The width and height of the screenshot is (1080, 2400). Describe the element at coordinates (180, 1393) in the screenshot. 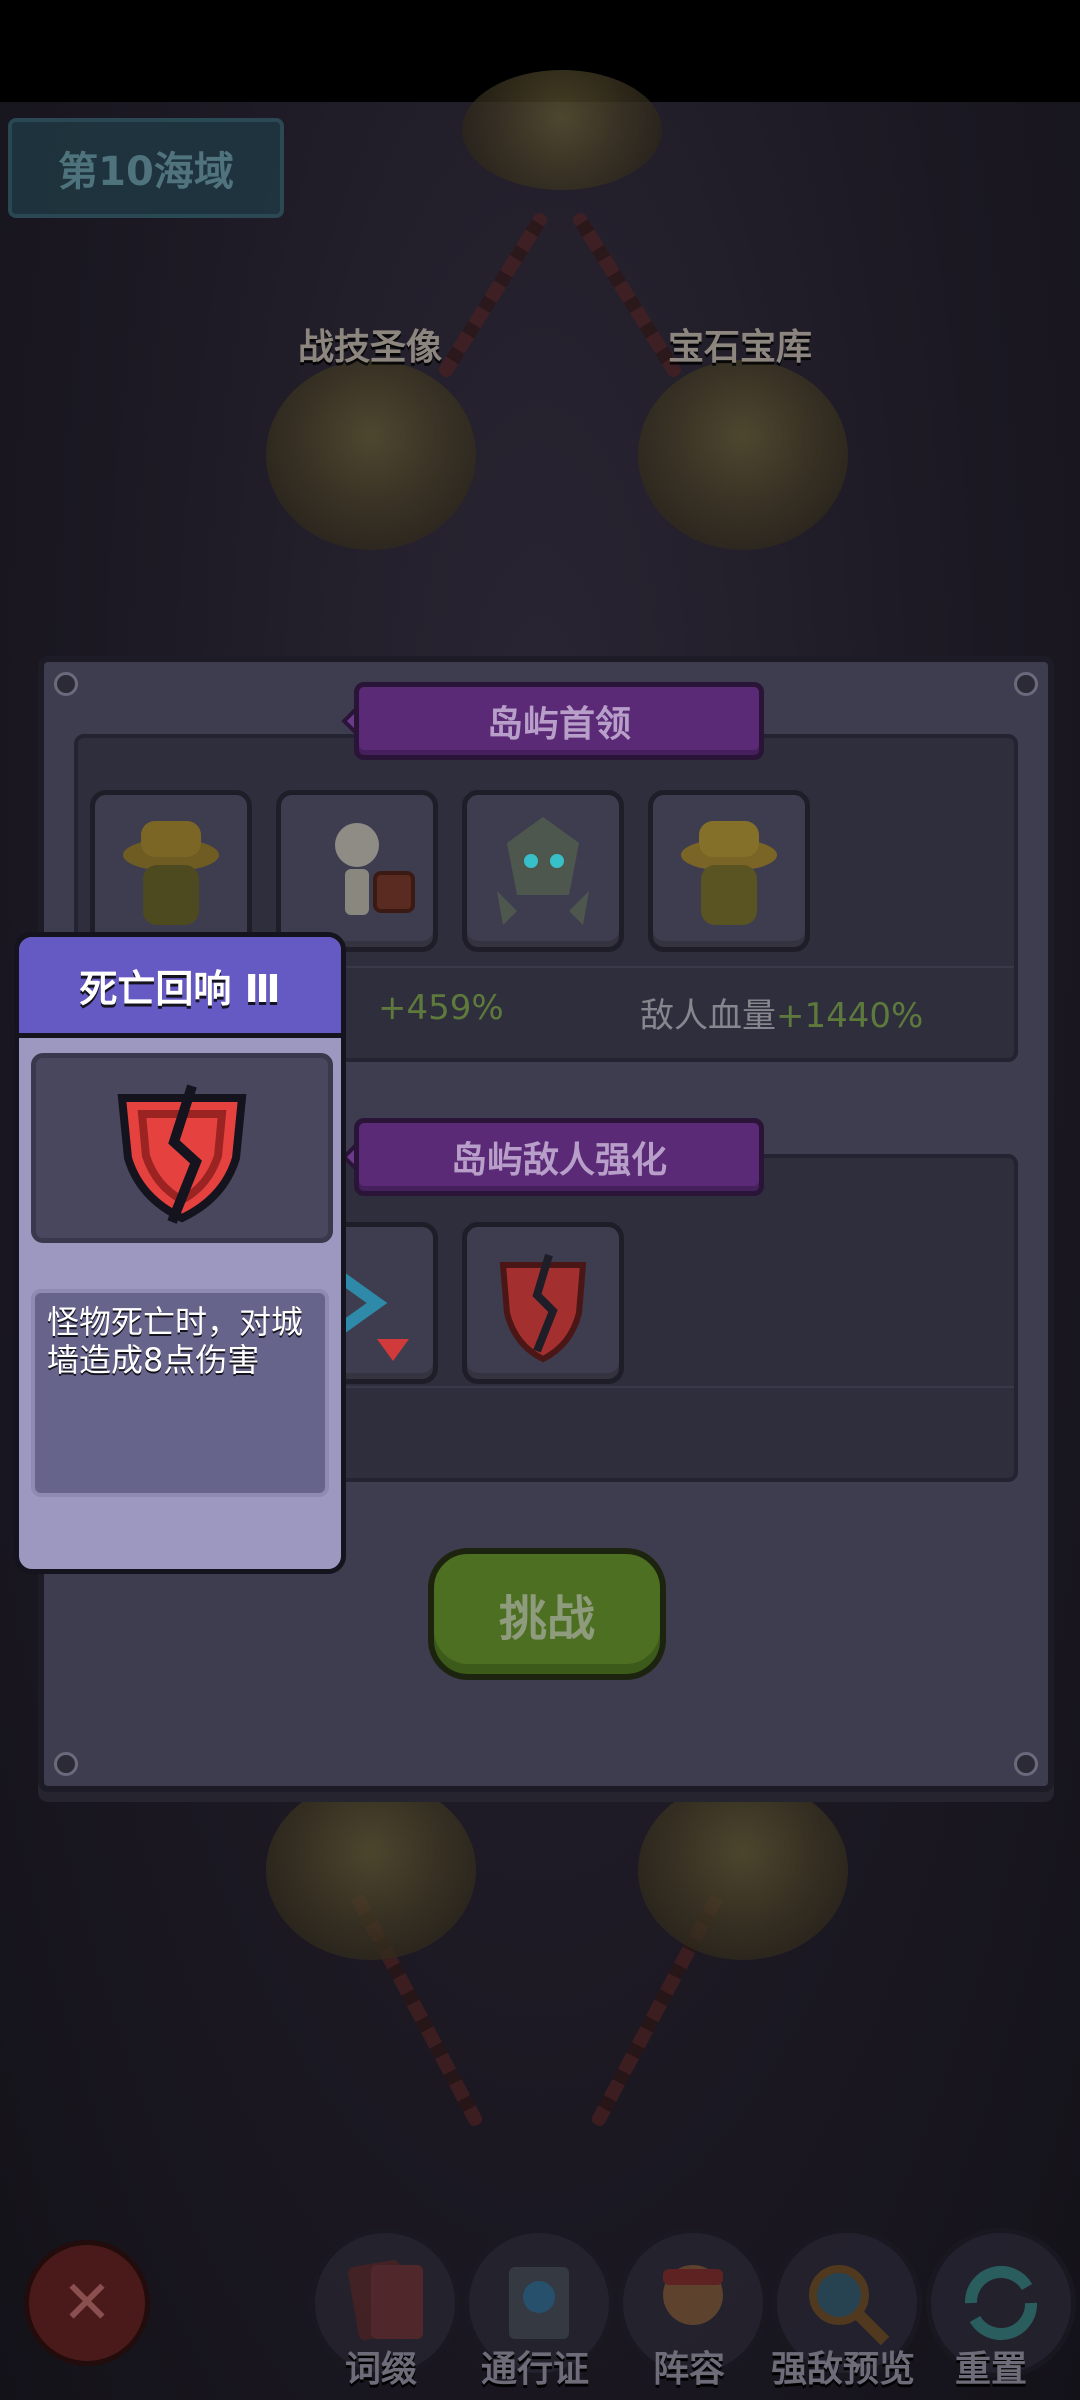

I see `tooltip-description: 怪物死亡时，对城墙造成8点伤害` at that location.